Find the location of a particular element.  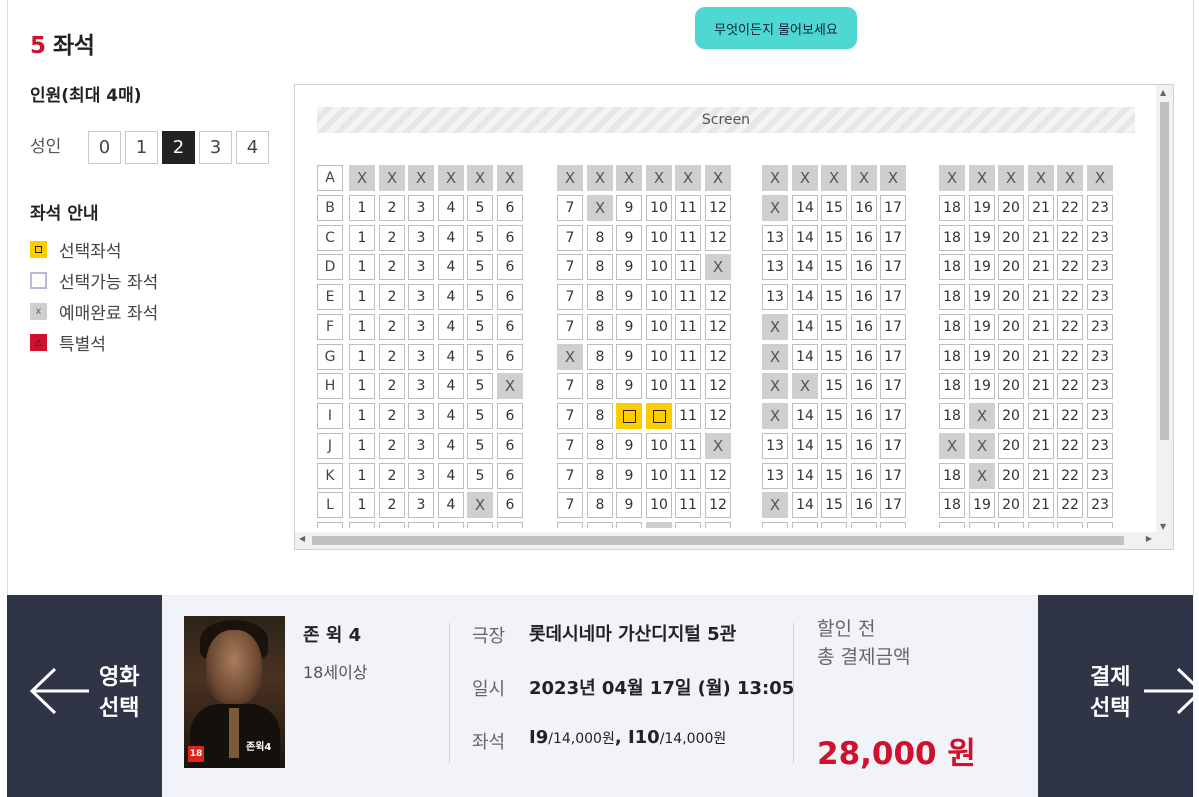

seat-E9: 9 is located at coordinates (629, 297).